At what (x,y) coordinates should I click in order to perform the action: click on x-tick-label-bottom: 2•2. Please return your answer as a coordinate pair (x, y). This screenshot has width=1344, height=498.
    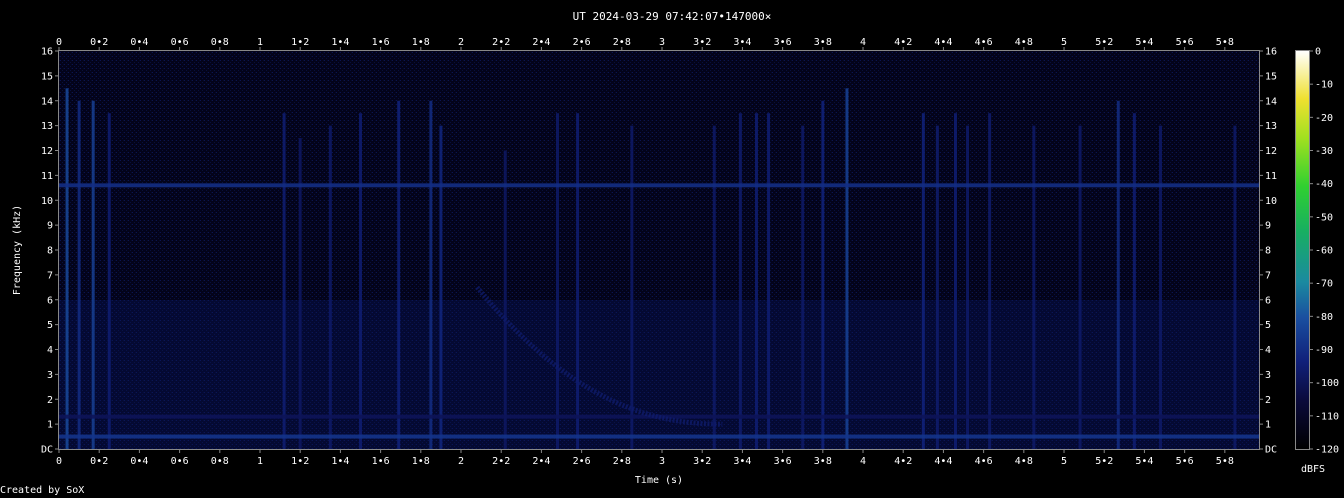
    Looking at the image, I should click on (501, 461).